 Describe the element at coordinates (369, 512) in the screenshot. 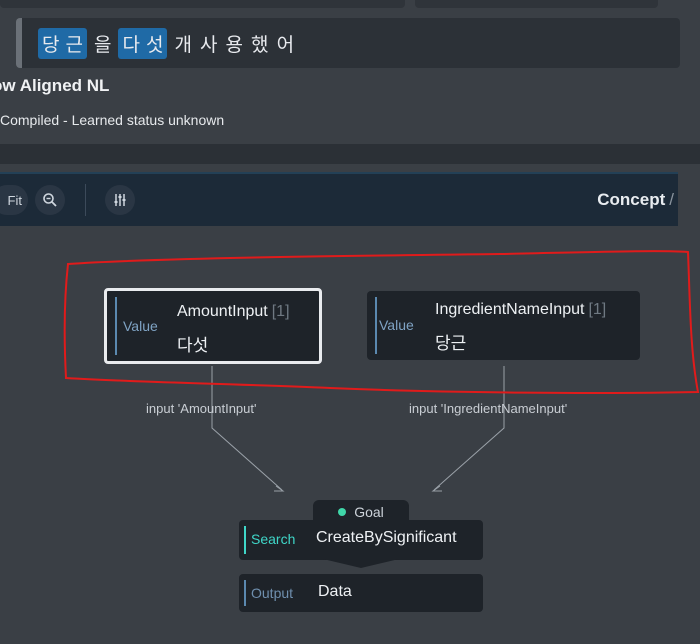

I see `goal-label: Goal` at that location.